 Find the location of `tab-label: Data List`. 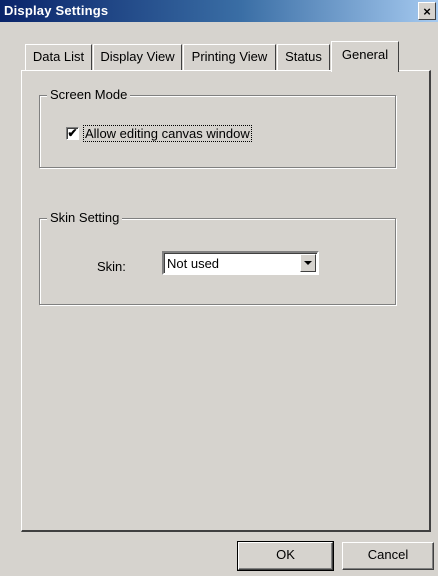

tab-label: Data List is located at coordinates (58, 56).